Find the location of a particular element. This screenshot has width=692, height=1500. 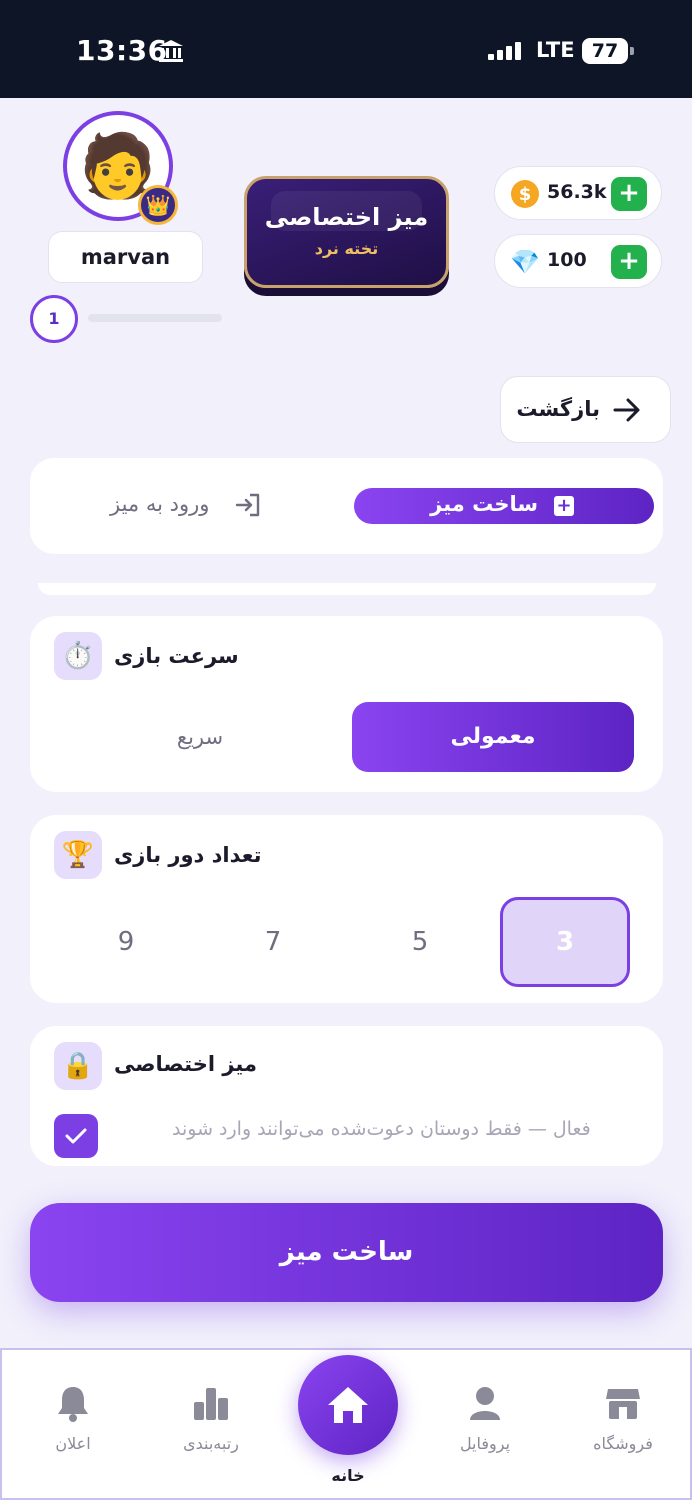

speed-option-fast: سریع is located at coordinates (200, 737).